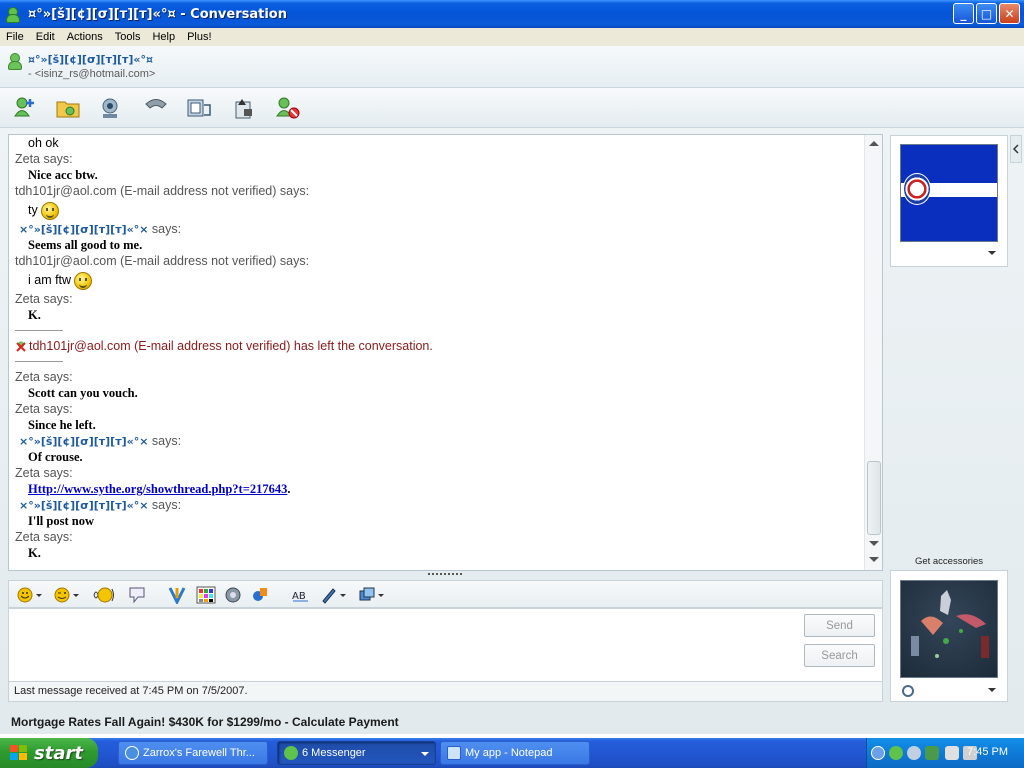  What do you see at coordinates (437, 210) in the screenshot?
I see `message-line: ty` at bounding box center [437, 210].